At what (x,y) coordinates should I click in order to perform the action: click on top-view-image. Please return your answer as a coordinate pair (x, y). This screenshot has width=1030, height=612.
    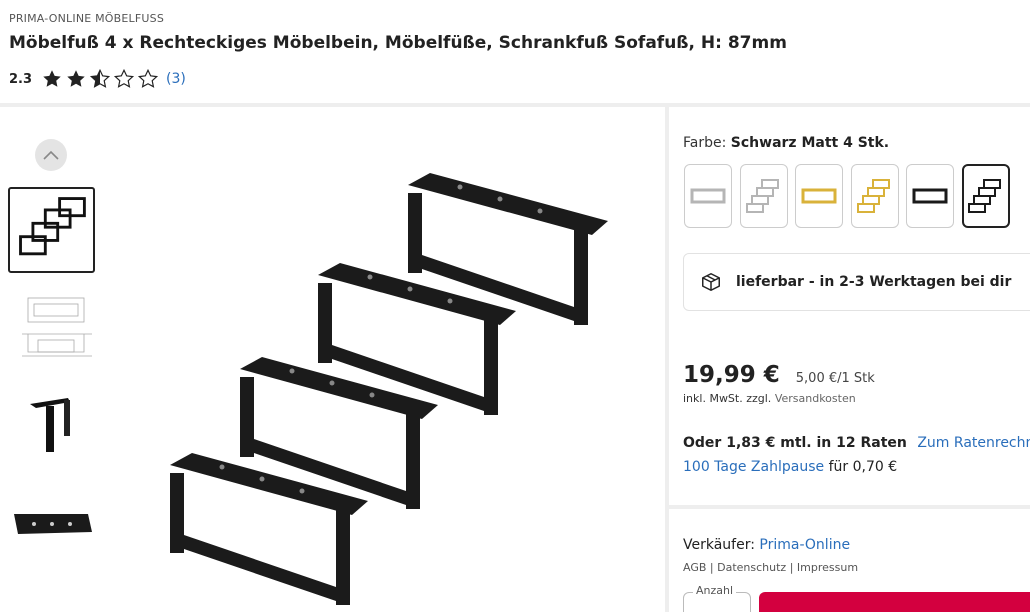
    Looking at the image, I should click on (53, 524).